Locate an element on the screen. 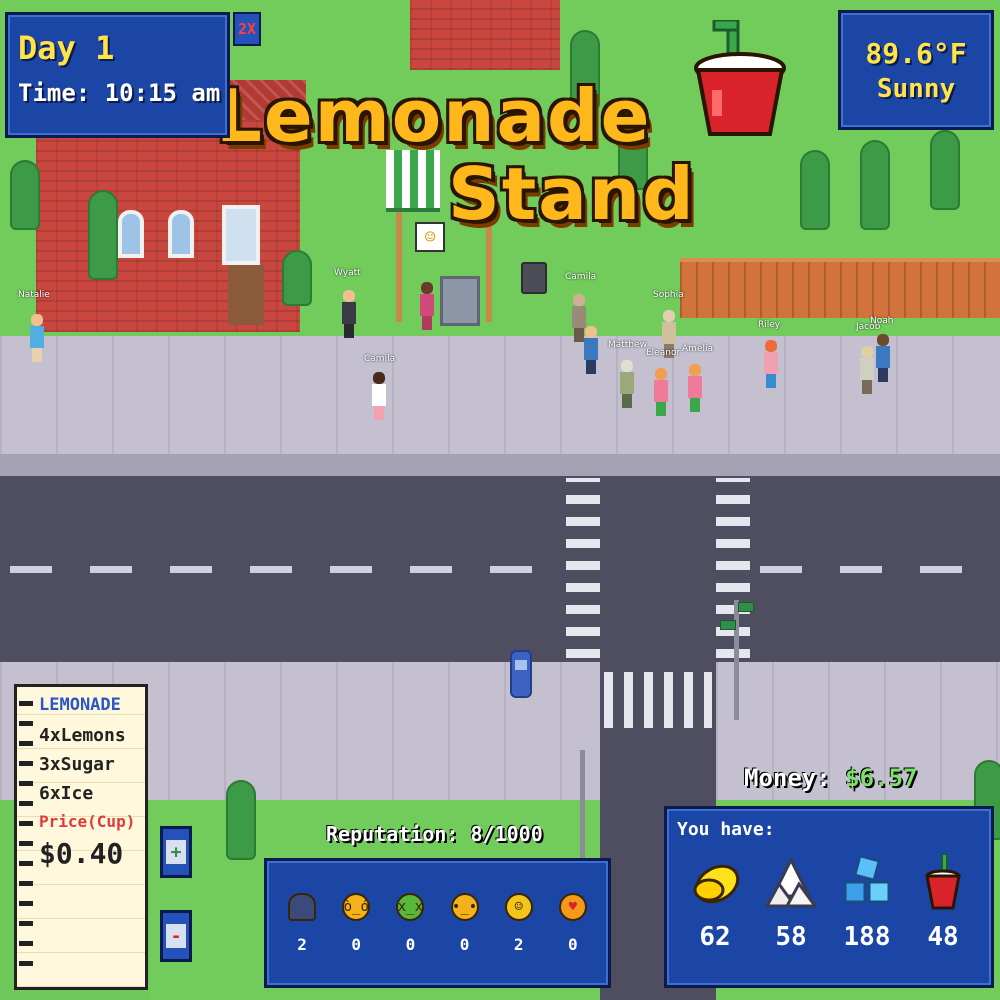 This screenshot has width=1000, height=1000. game-logo: Lemonade Stand is located at coordinates (478, 148).